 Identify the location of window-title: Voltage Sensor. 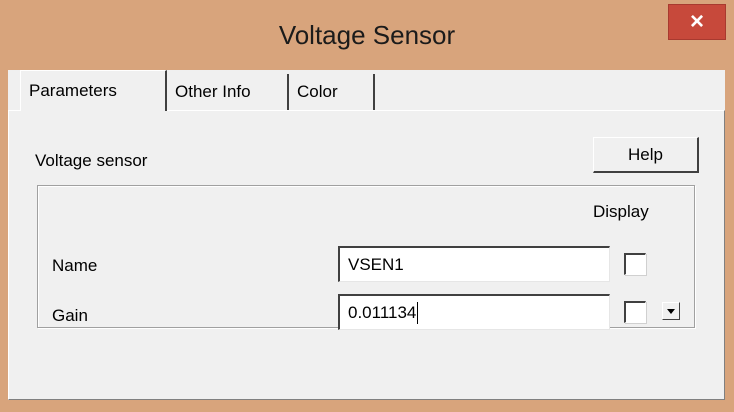
(367, 35).